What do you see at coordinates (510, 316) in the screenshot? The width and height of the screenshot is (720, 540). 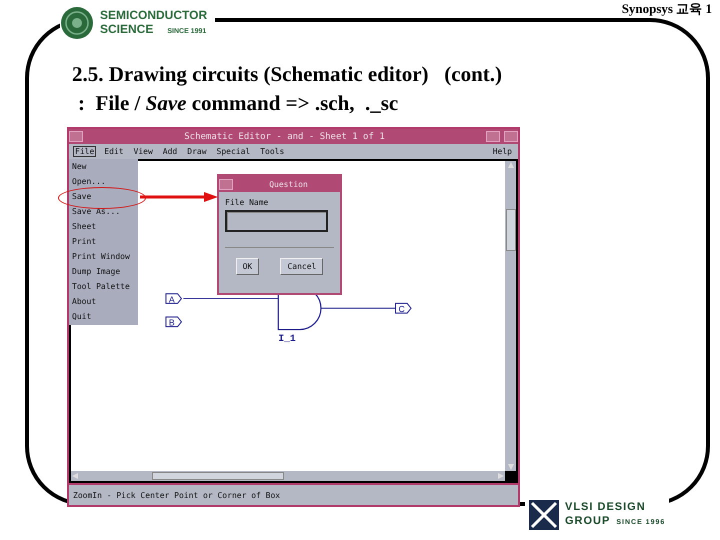 I see `vertical-scrollbar` at bounding box center [510, 316].